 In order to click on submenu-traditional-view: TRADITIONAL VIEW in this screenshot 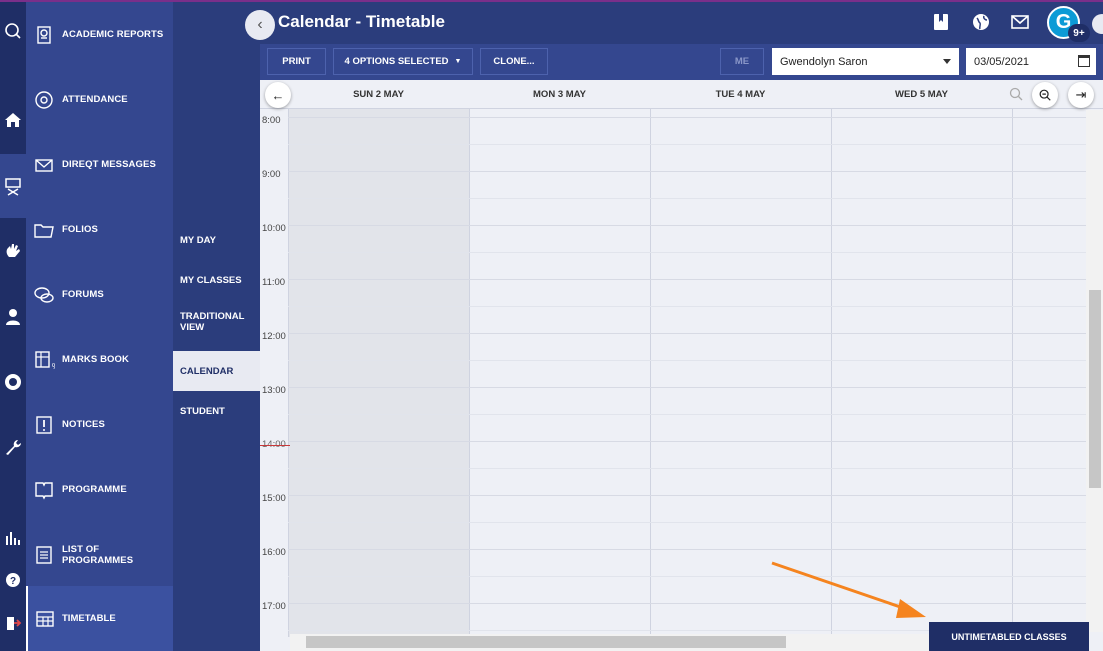, I will do `click(216, 322)`.